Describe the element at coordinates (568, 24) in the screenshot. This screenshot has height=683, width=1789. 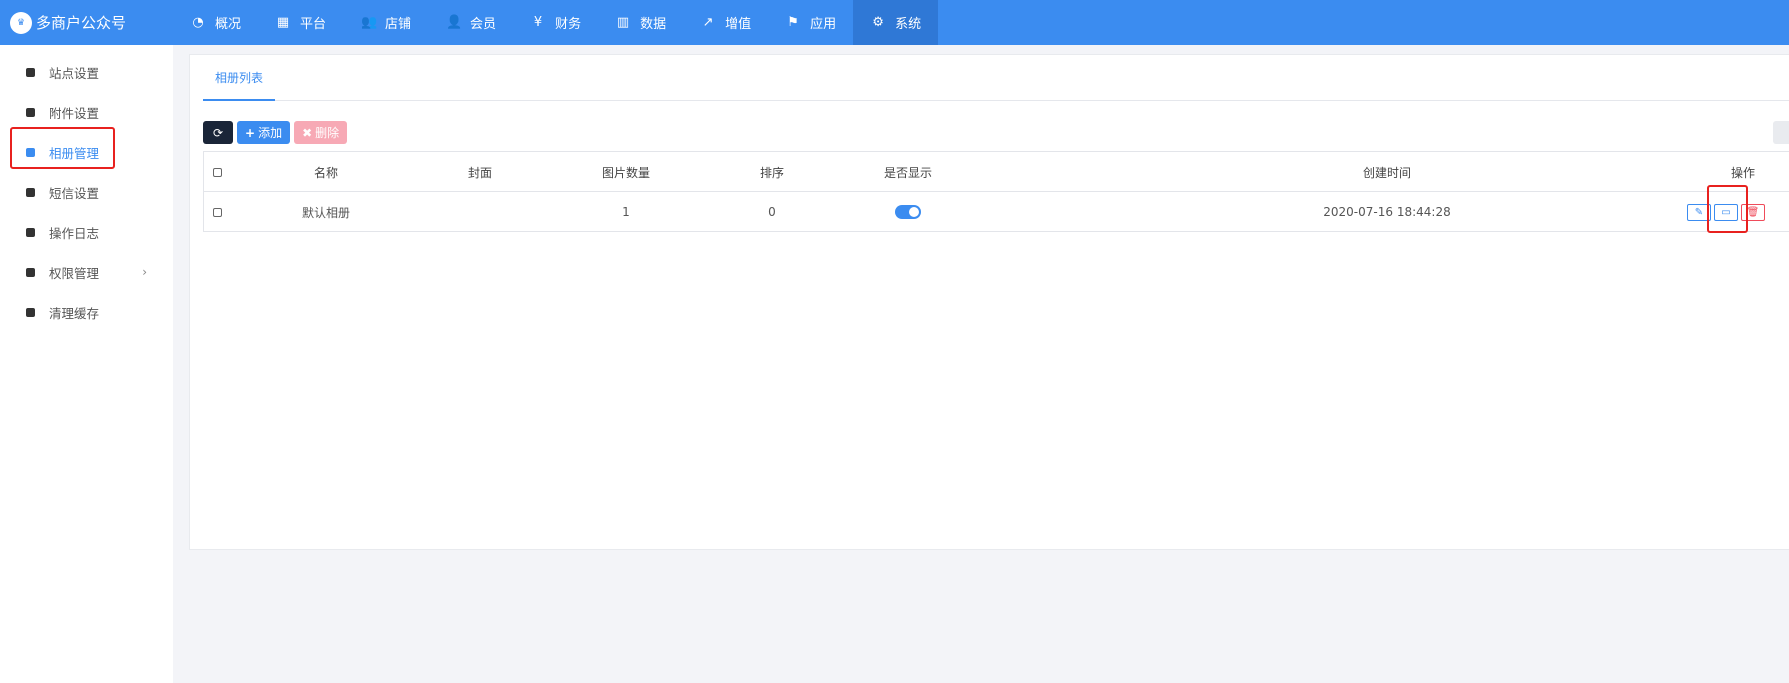
I see `topnav-label: 财务` at that location.